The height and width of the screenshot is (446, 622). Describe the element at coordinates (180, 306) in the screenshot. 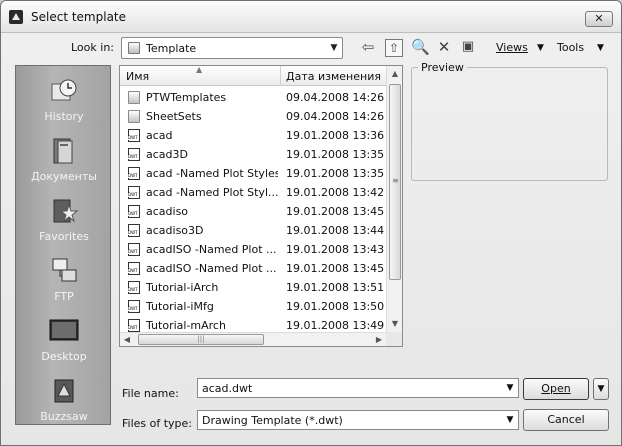

I see `file-name: Tutorial-iMfg` at that location.